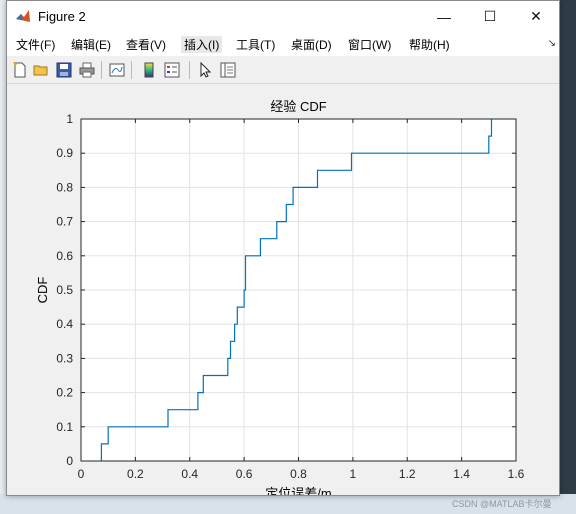 This screenshot has width=576, height=514. What do you see at coordinates (244, 474) in the screenshot?
I see `x-tick-label: 0.6` at bounding box center [244, 474].